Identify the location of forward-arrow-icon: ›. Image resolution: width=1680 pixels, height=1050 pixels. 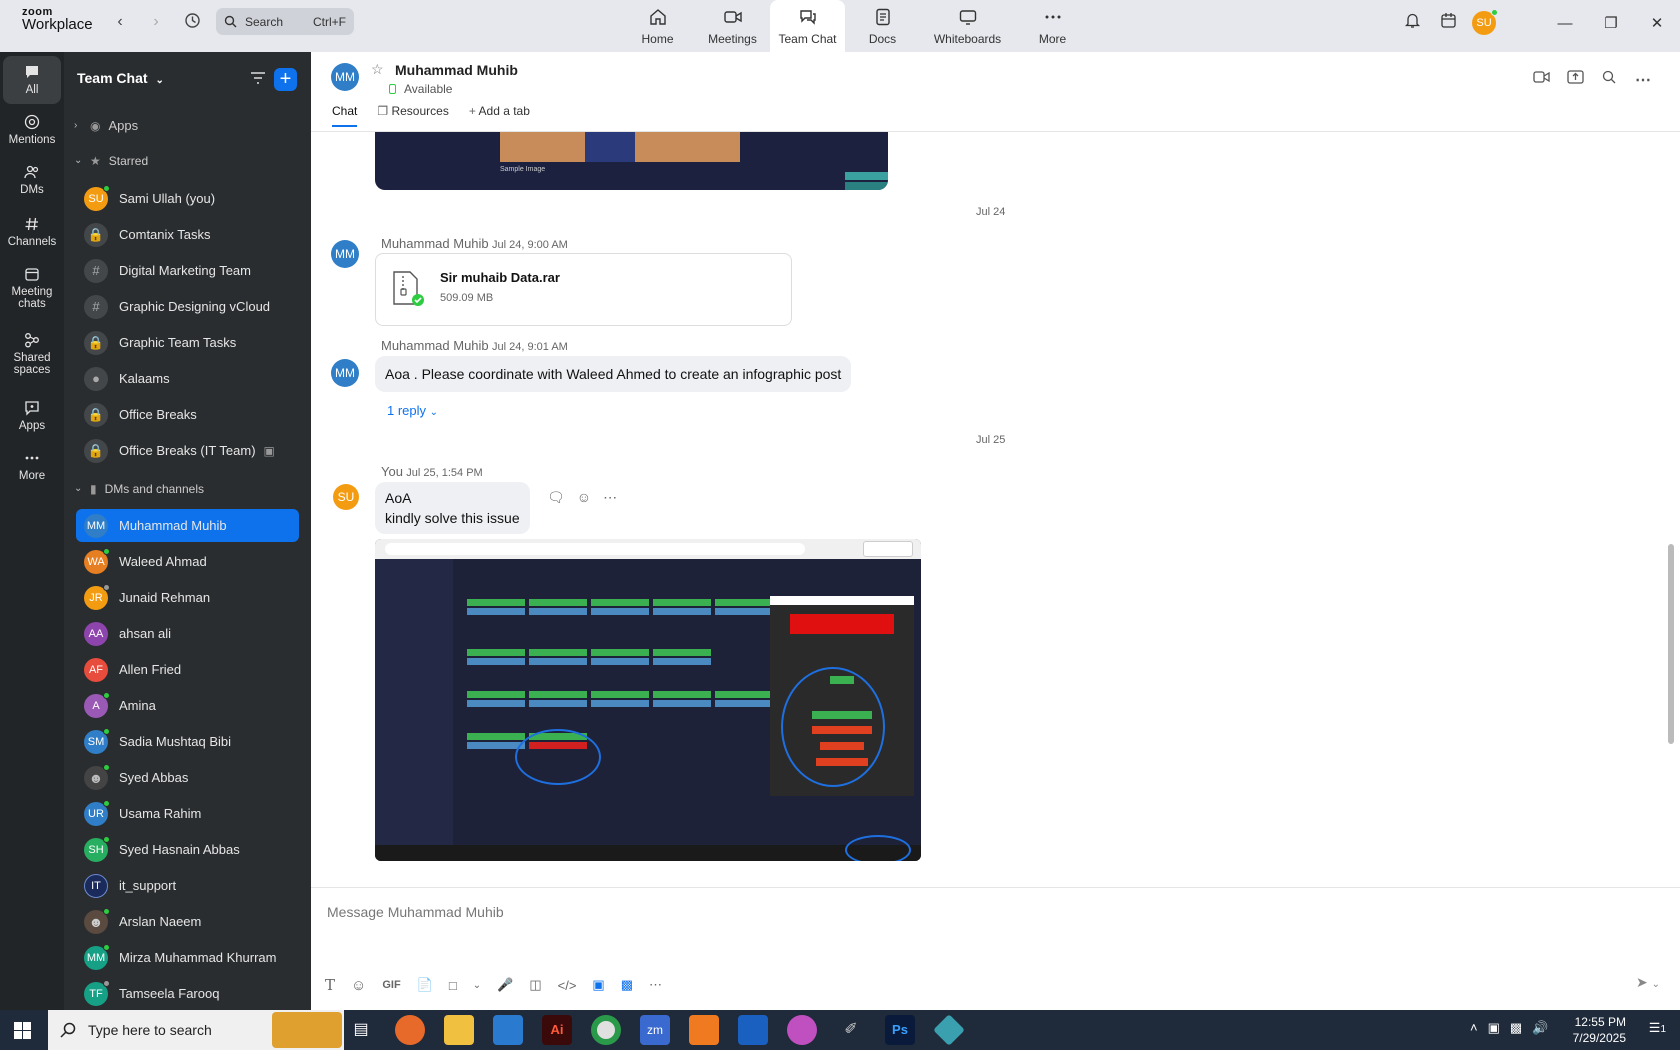
(156, 22).